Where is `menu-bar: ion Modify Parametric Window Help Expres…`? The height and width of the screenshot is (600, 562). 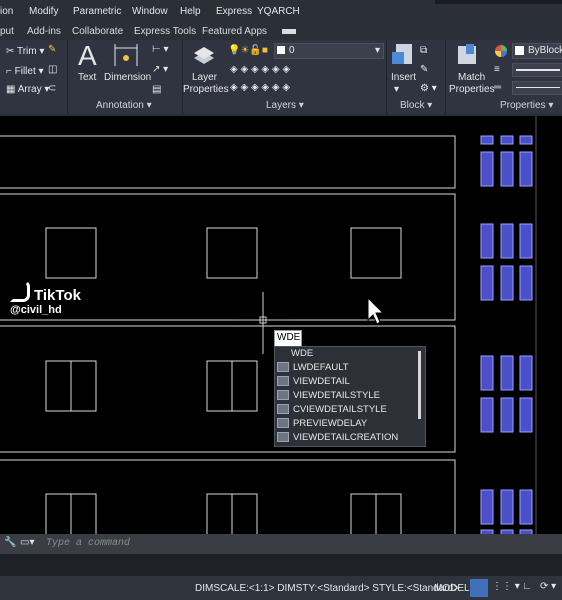 menu-bar: ion Modify Parametric Window Help Expres… is located at coordinates (281, 11).